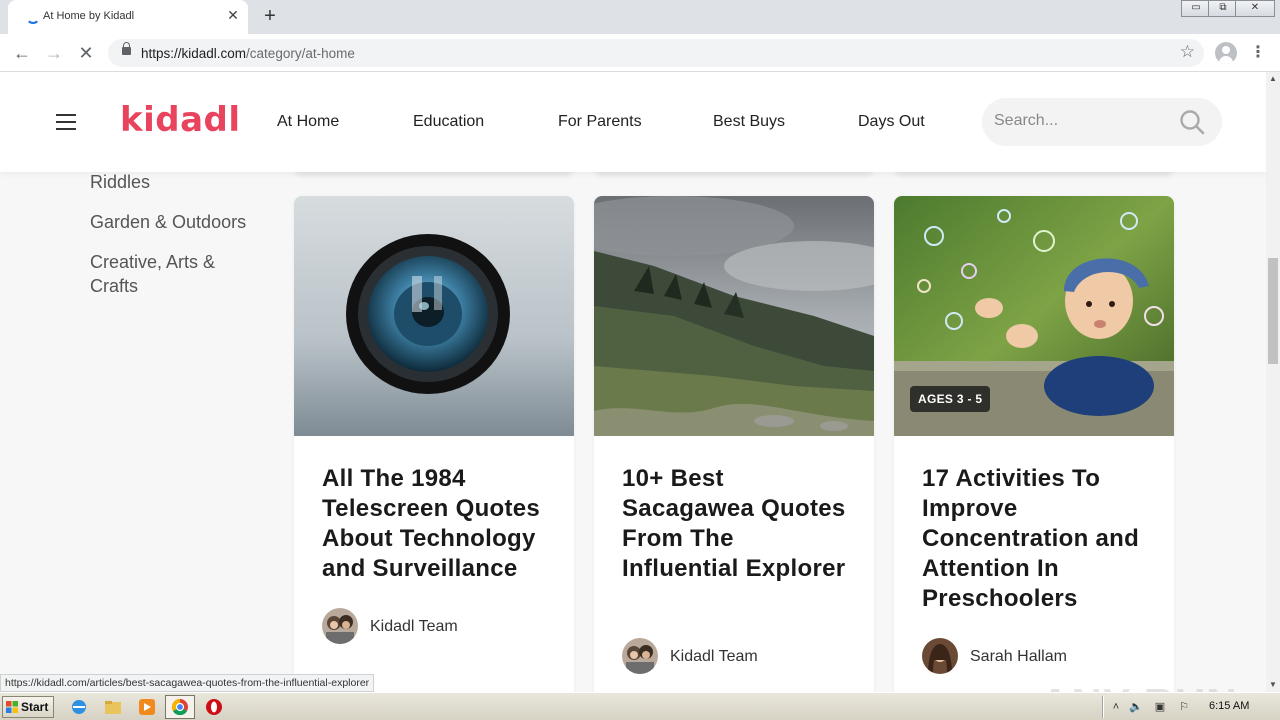 The width and height of the screenshot is (1280, 720). What do you see at coordinates (1192, 122) in the screenshot?
I see `search-icon` at bounding box center [1192, 122].